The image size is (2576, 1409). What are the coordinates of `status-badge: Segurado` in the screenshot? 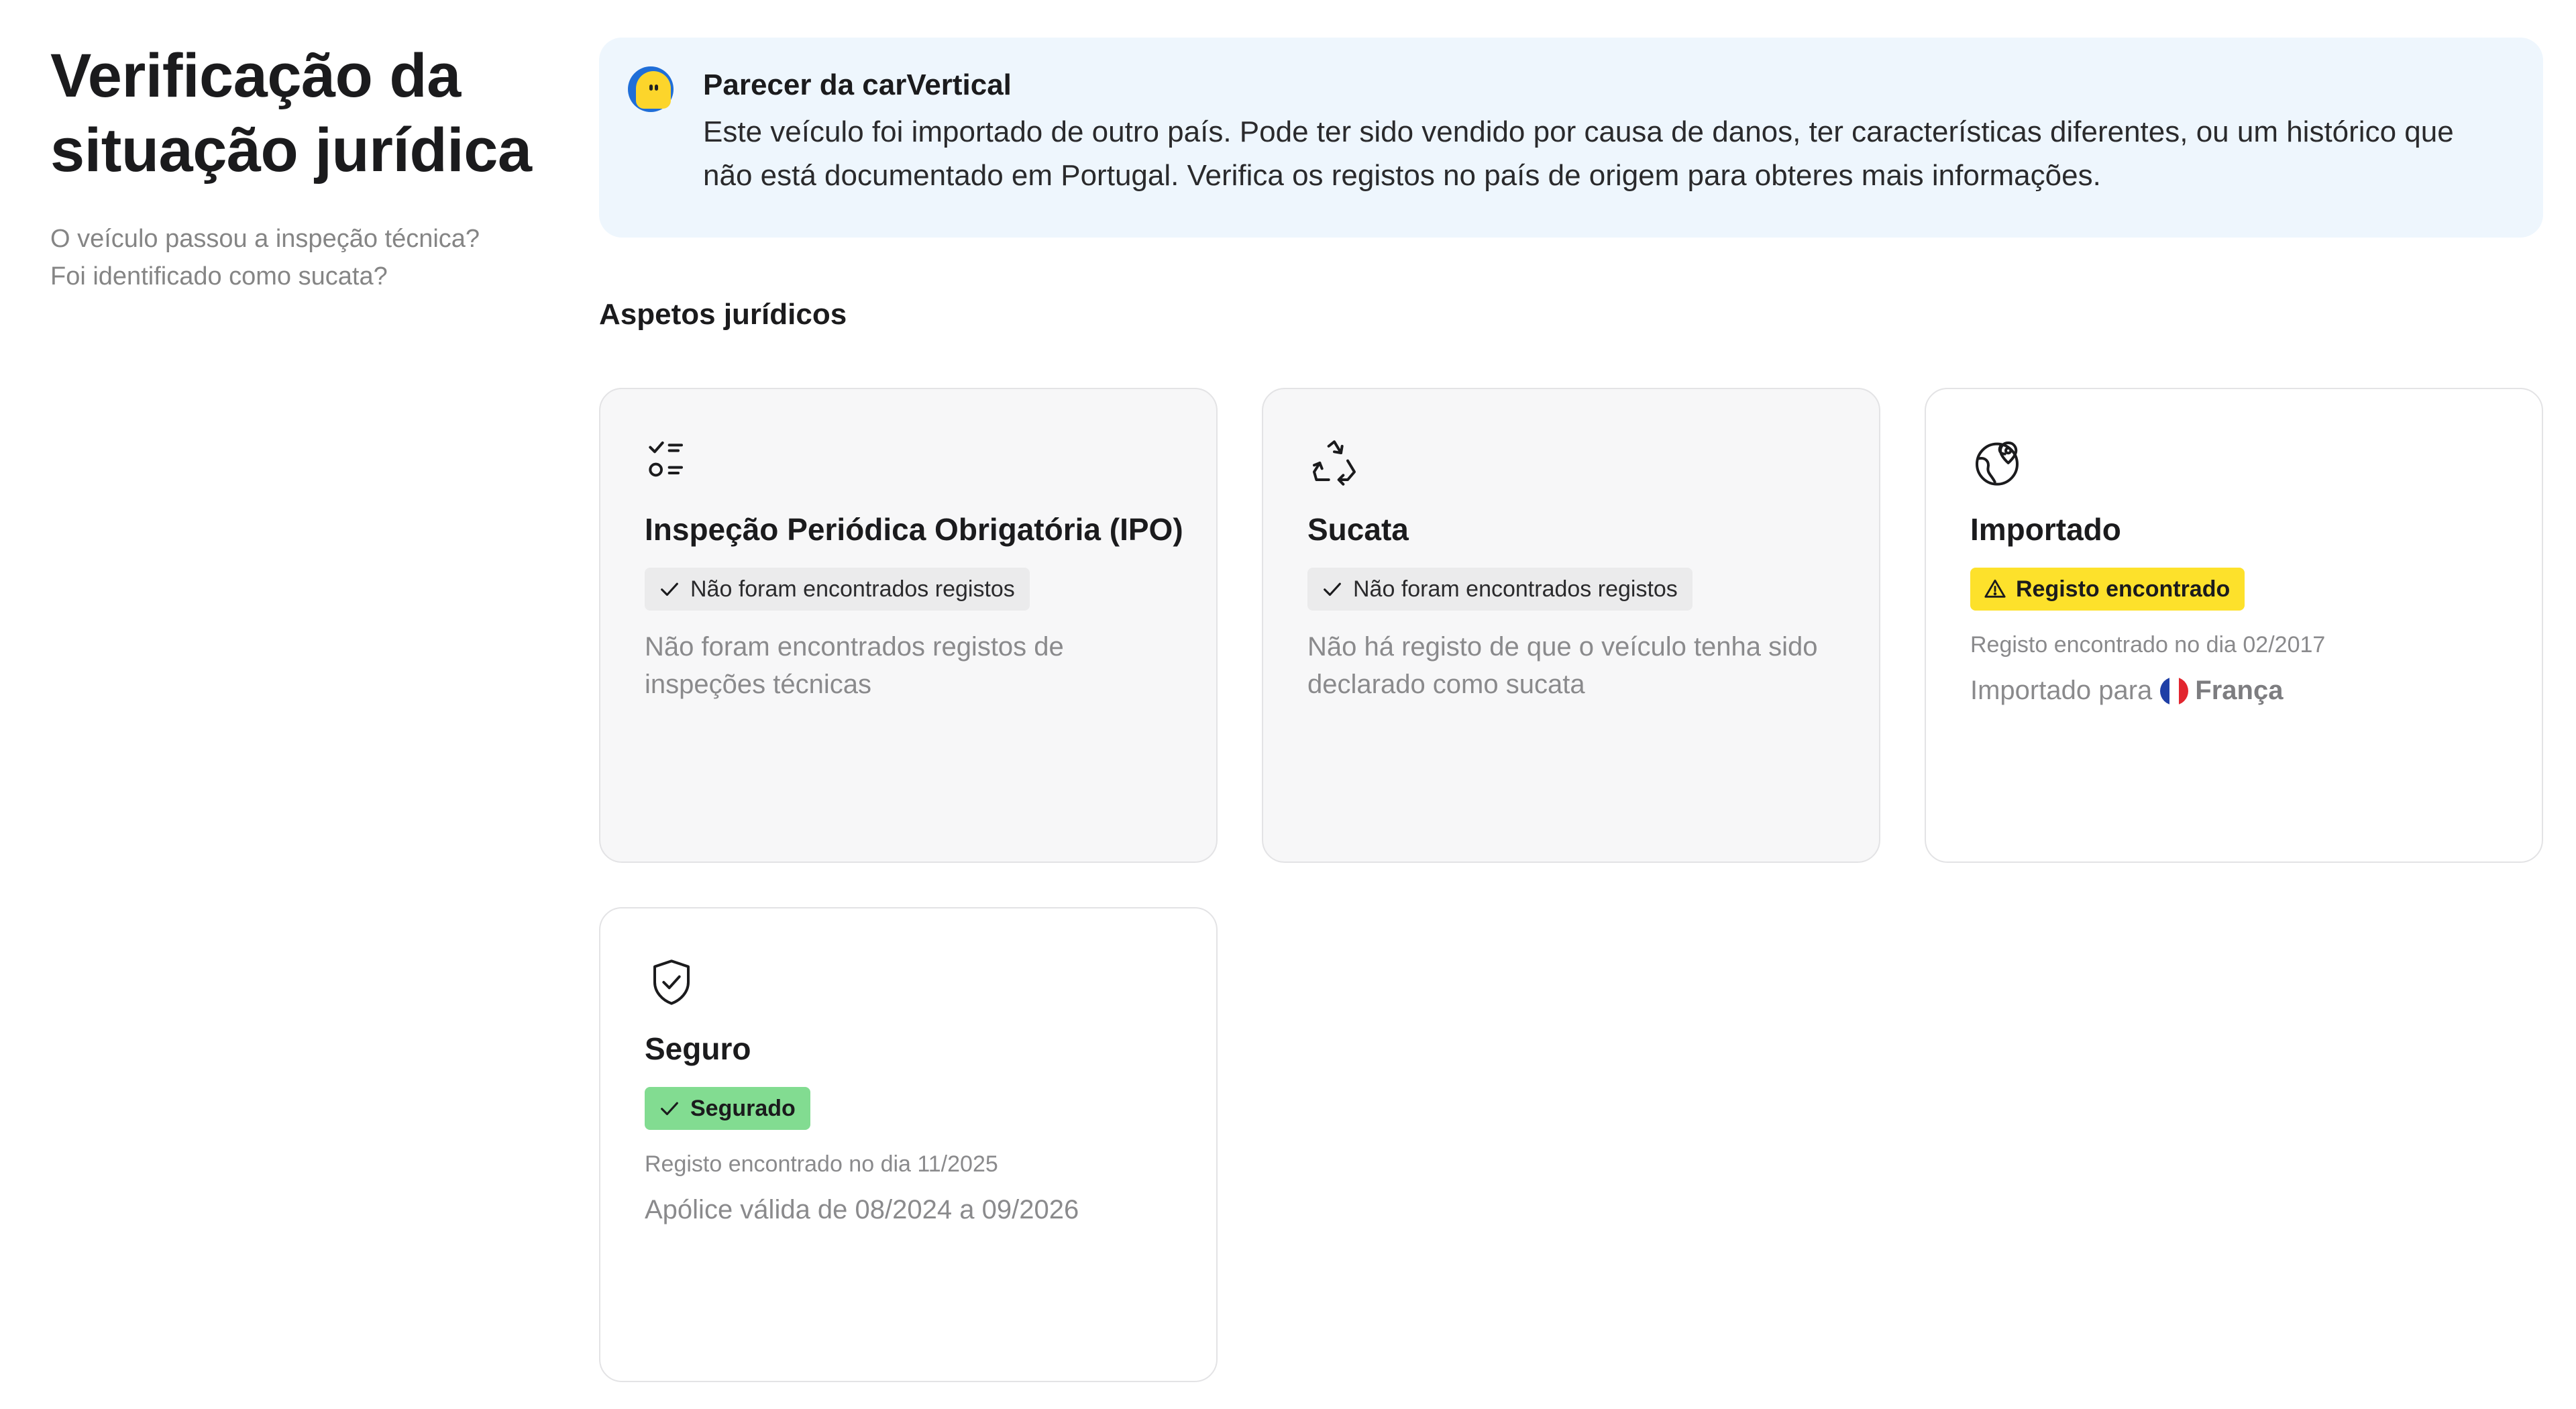 It's located at (727, 1108).